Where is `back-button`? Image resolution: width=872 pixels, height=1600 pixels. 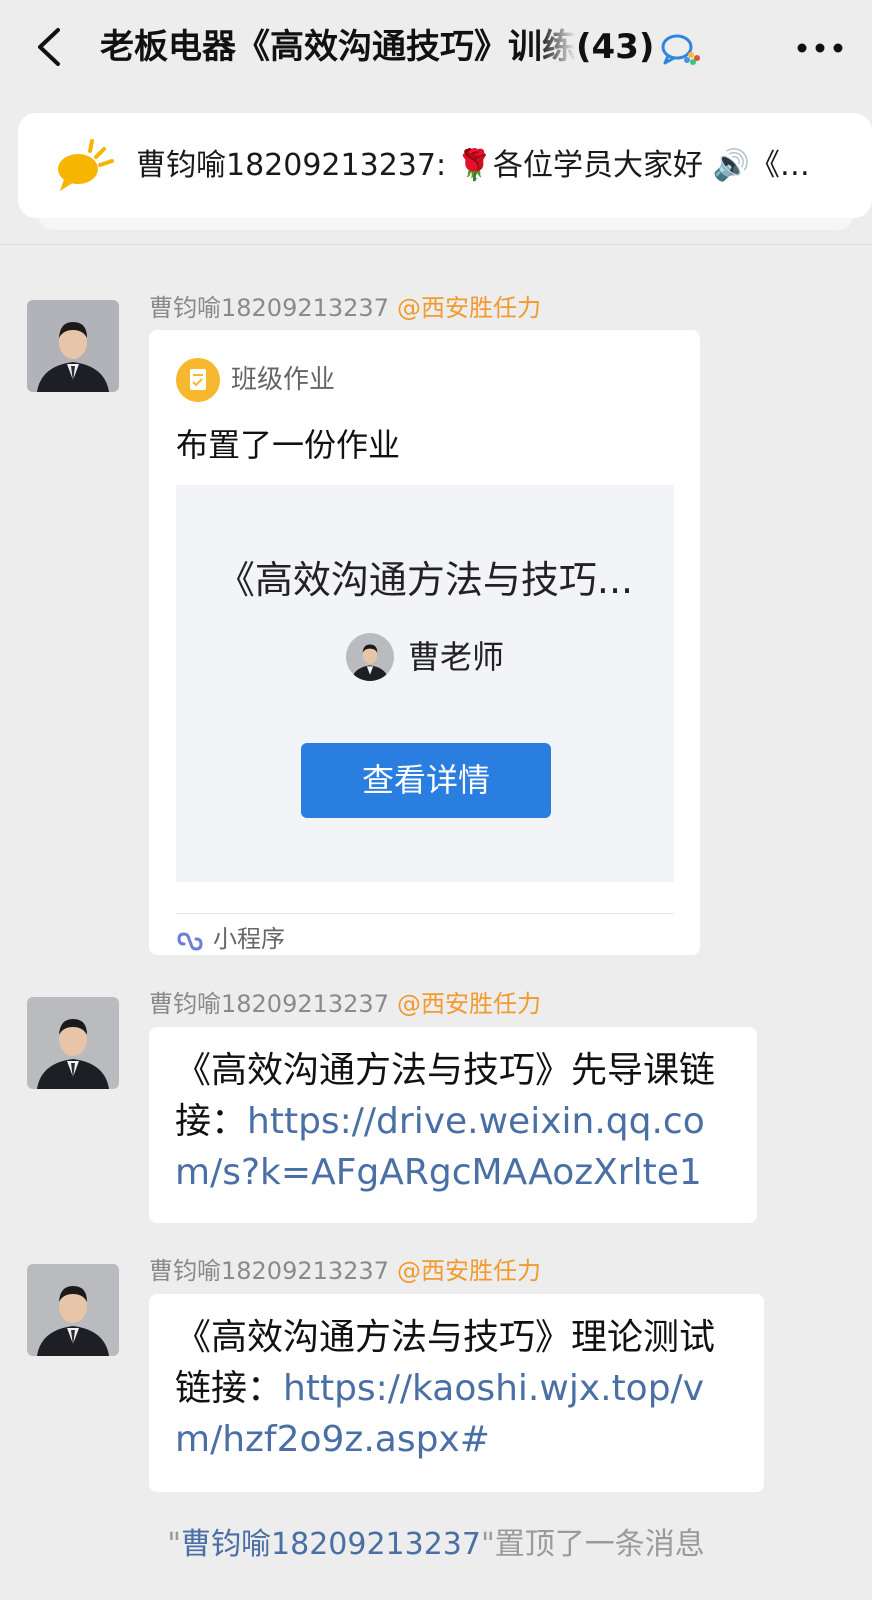
back-button is located at coordinates (50, 47).